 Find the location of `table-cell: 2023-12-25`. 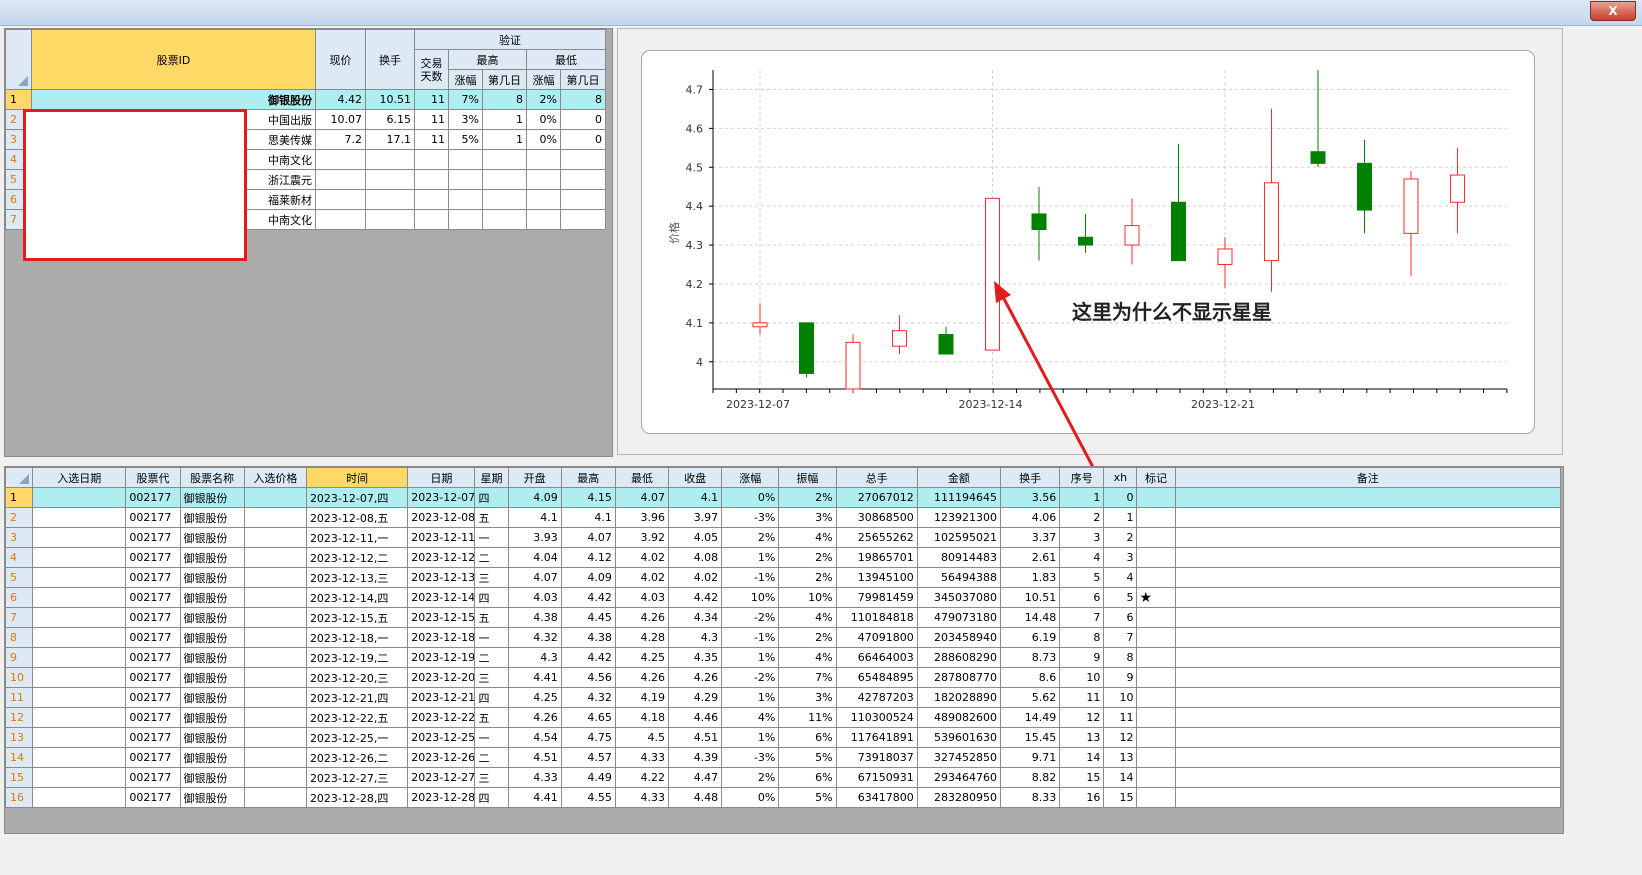

table-cell: 2023-12-25 is located at coordinates (441, 737).